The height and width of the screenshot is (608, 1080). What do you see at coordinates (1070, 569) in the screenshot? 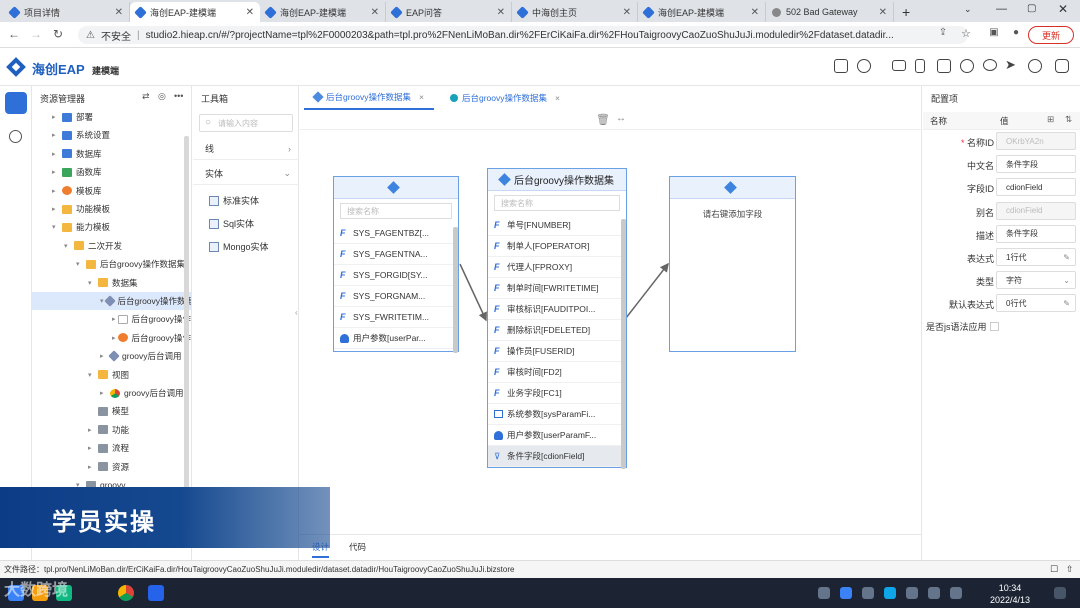
I see `expand-icon: ⇧` at bounding box center [1070, 569].